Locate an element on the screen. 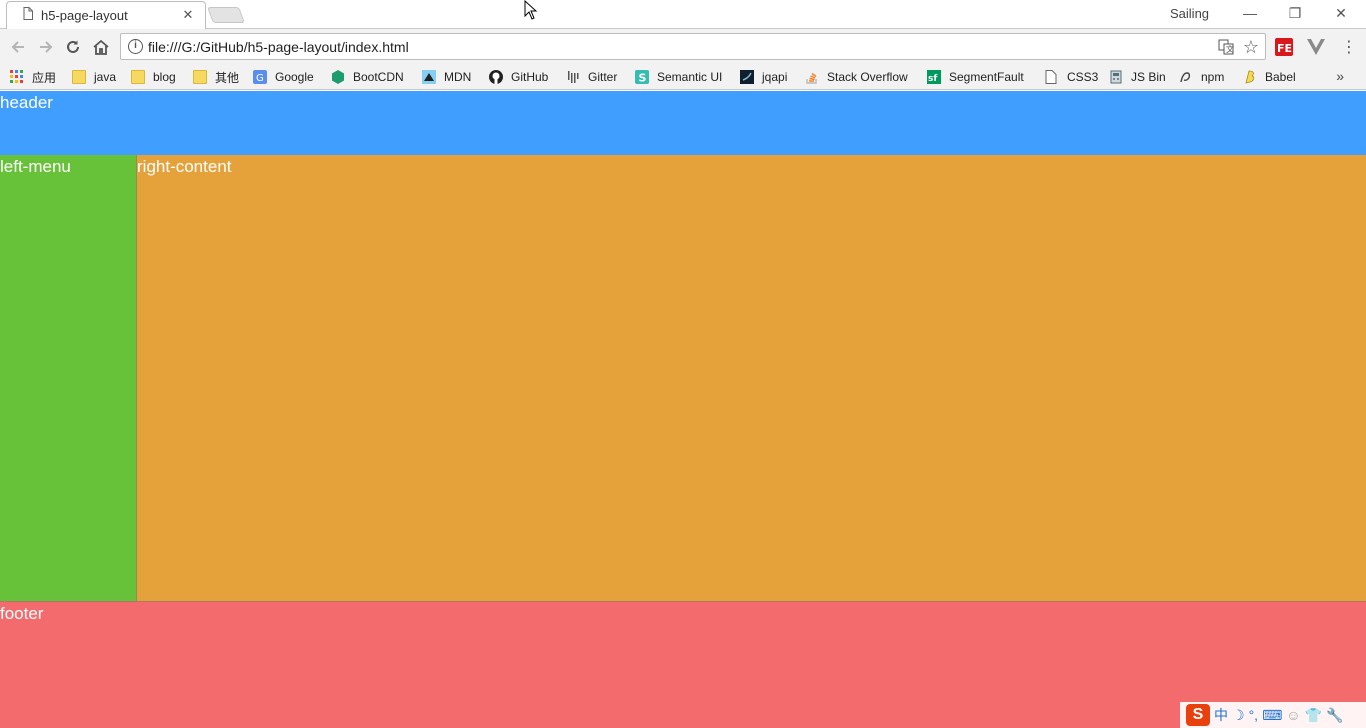  bookmark-label: BootCDN is located at coordinates (378, 77).